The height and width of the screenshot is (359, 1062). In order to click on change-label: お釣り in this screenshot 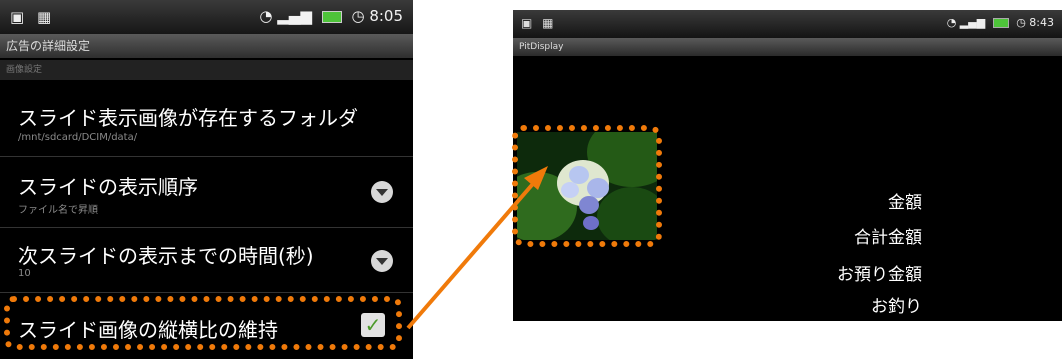, I will do `click(896, 307)`.